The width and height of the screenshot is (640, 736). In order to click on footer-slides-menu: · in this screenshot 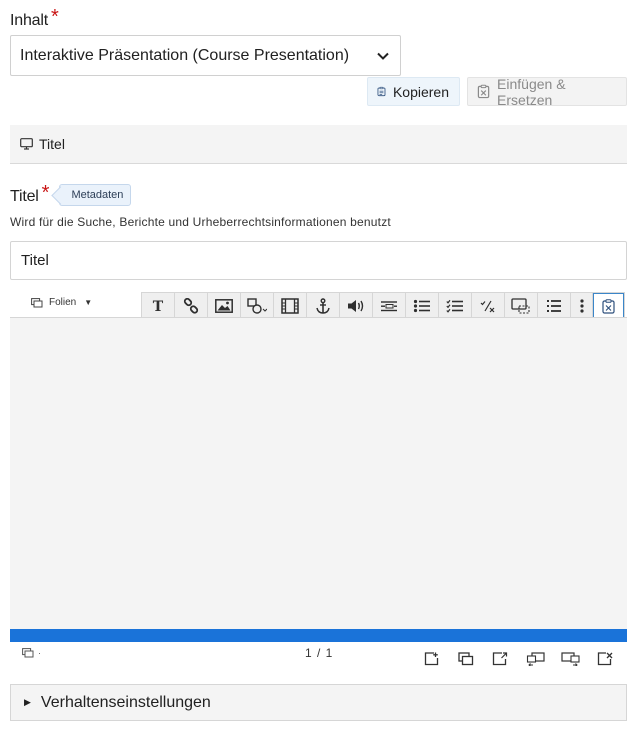, I will do `click(31, 653)`.